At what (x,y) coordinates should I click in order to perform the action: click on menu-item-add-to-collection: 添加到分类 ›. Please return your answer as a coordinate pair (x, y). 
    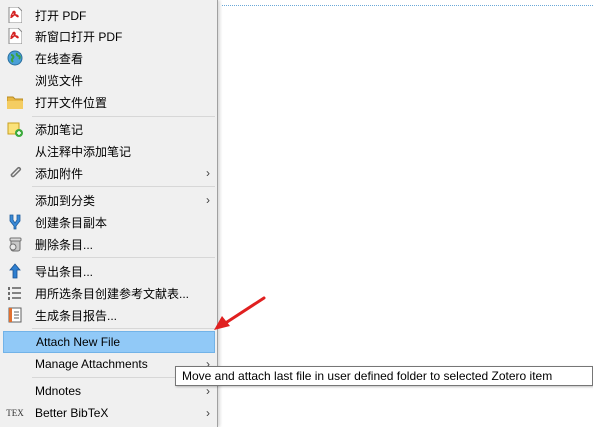
    Looking at the image, I should click on (109, 200).